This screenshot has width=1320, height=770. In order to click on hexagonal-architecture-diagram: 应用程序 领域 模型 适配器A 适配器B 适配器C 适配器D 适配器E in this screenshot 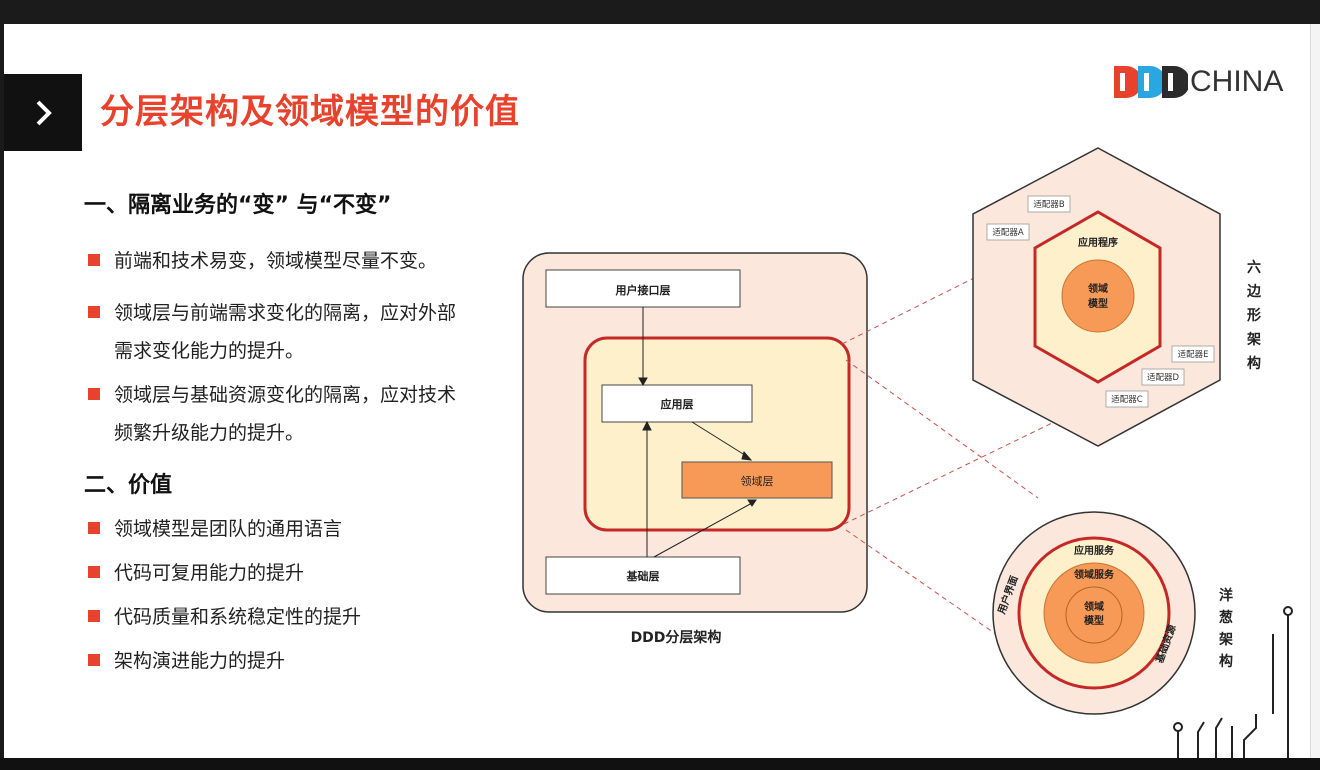, I will do `click(1096, 297)`.